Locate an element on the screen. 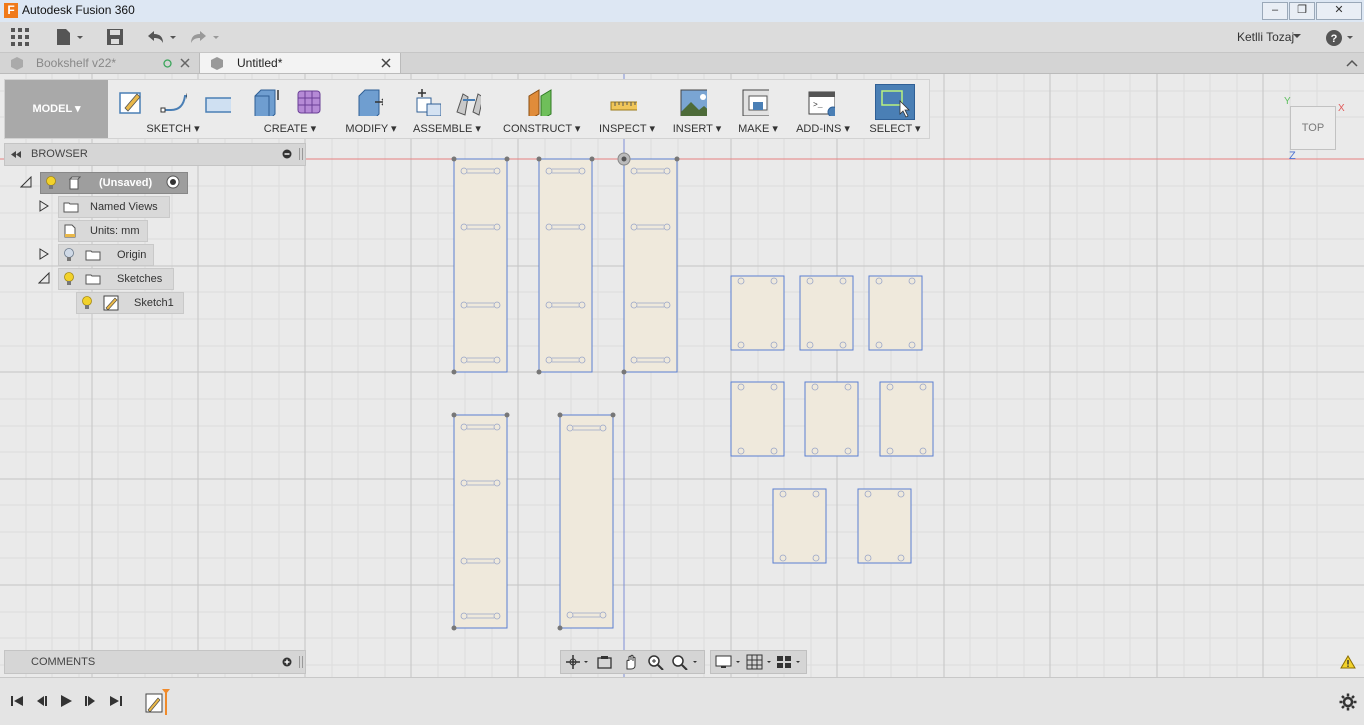  timeline-settings-gear-icon is located at coordinates (1348, 702).